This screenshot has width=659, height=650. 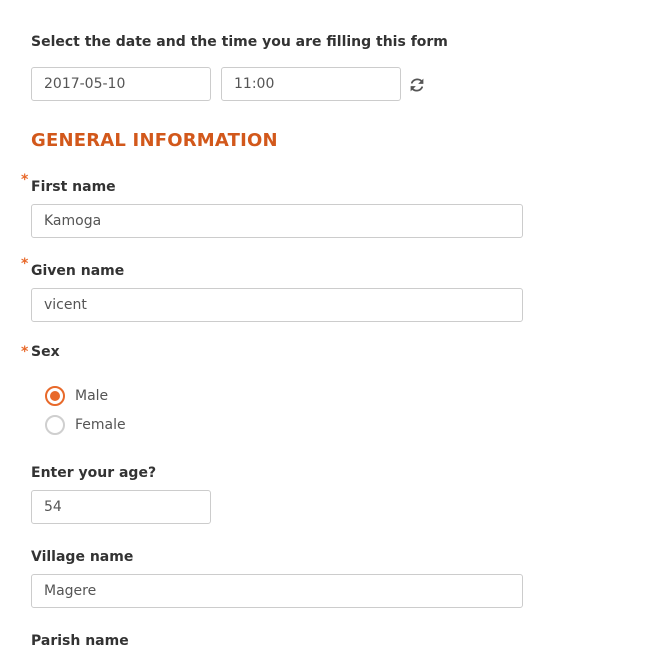 I want to click on radio-label-female: Female, so click(x=100, y=425).